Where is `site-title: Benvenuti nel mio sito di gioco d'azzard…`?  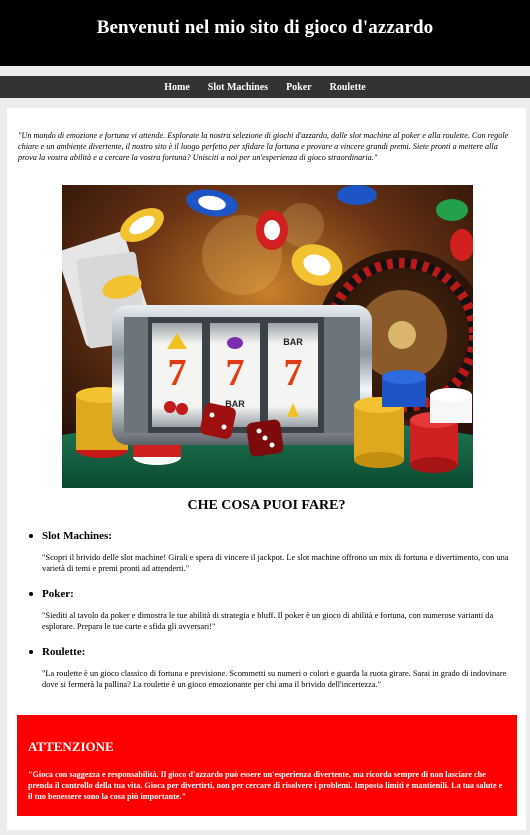
site-title: Benvenuti nel mio sito di gioco d'azzard… is located at coordinates (265, 27).